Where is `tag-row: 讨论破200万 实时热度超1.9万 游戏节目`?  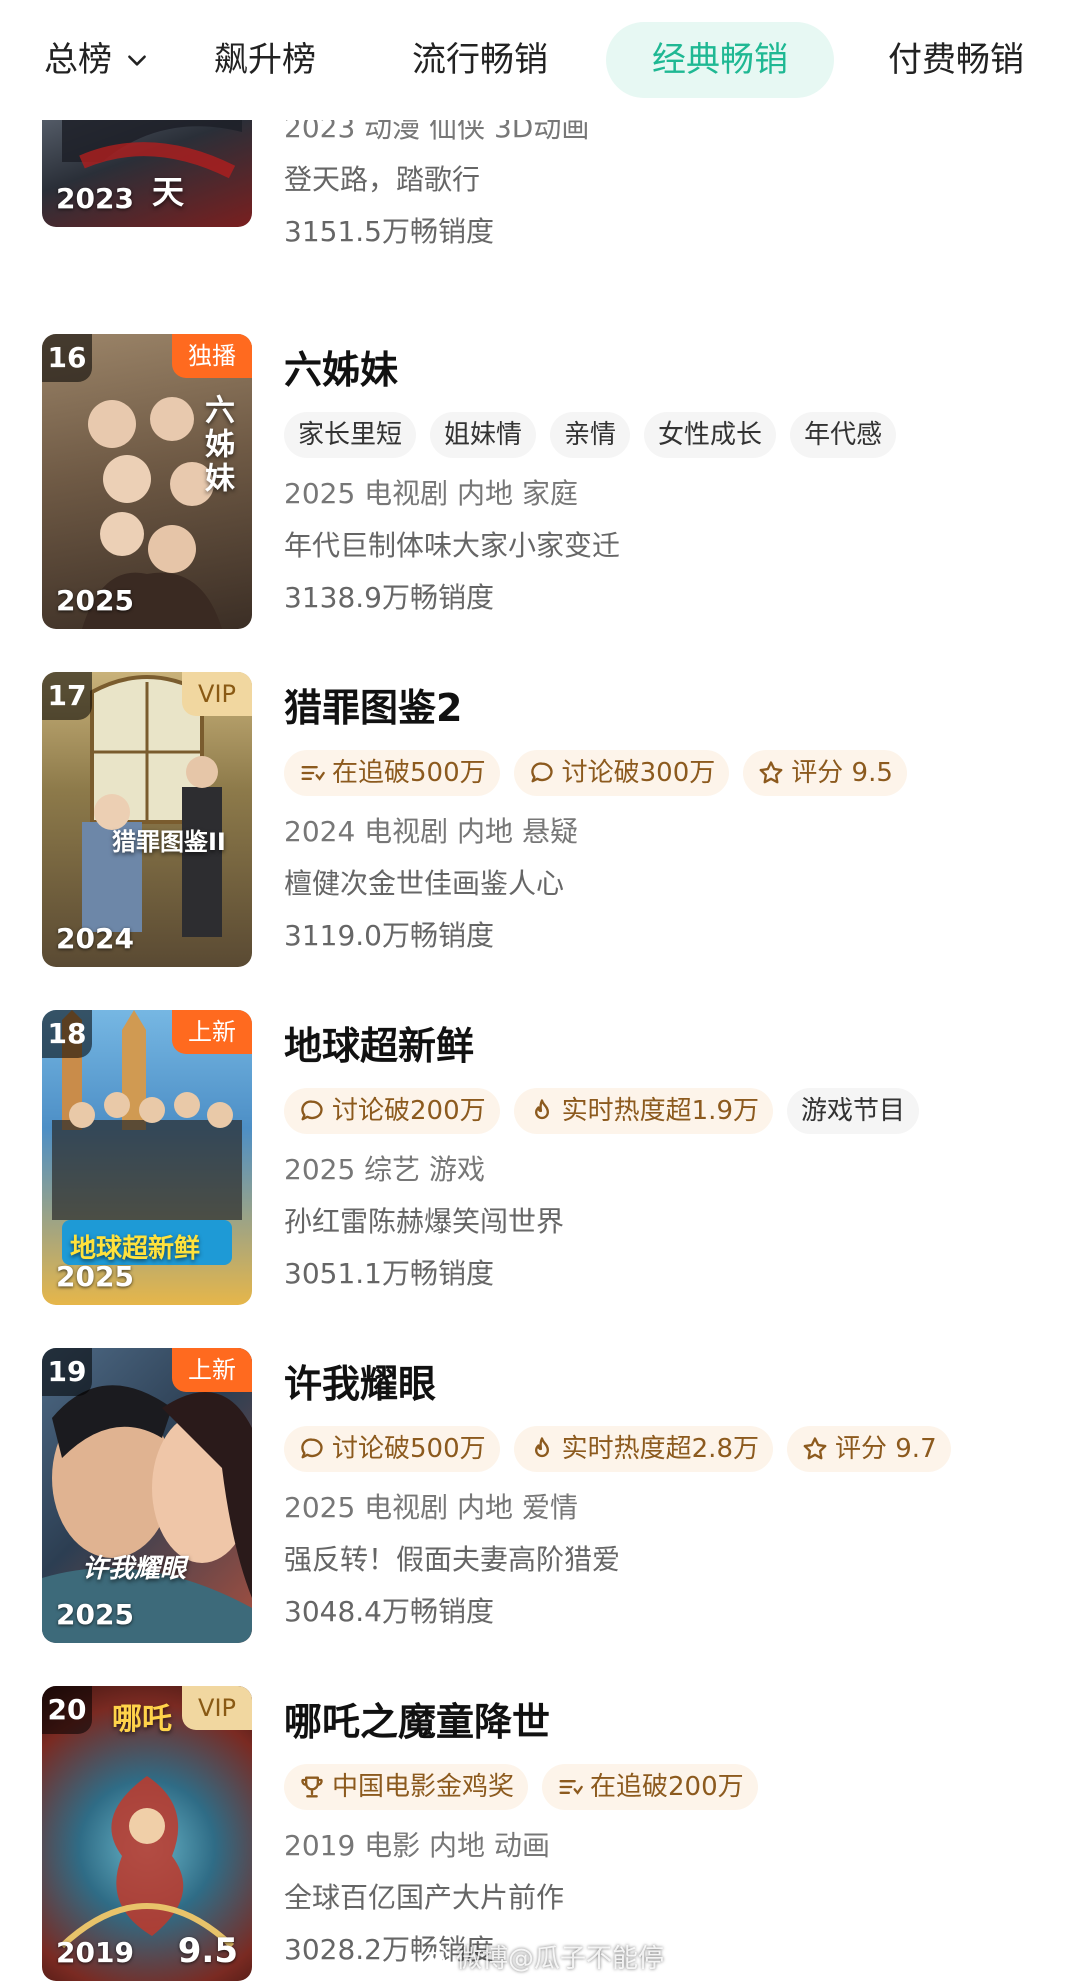 tag-row: 讨论破200万 实时热度超1.9万 游戏节目 is located at coordinates (669, 1111).